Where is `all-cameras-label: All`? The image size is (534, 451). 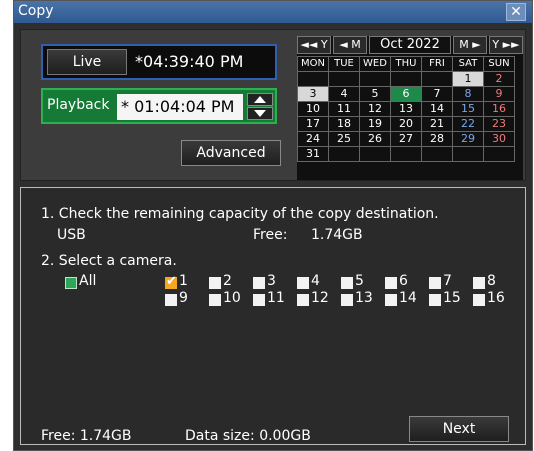
all-cameras-label: All is located at coordinates (88, 281).